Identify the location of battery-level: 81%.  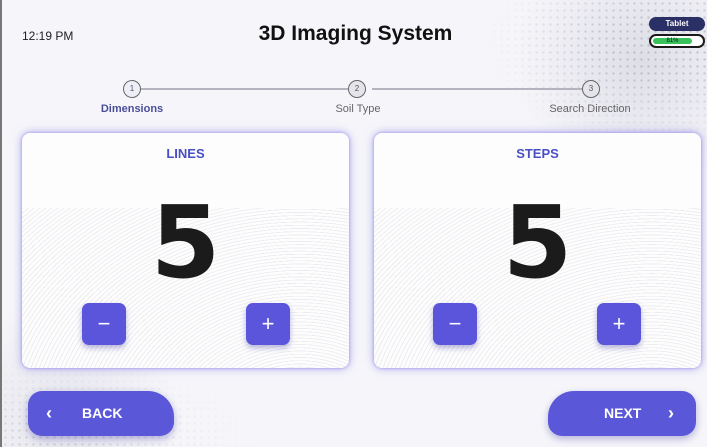
(672, 41).